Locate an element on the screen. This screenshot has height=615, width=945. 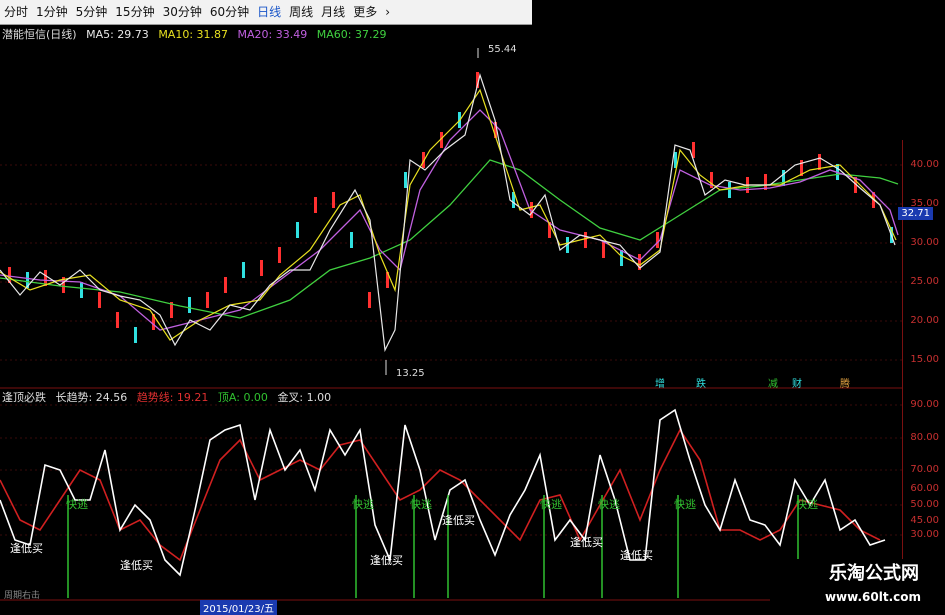
indicator-tick: 50.00 is located at coordinates (924, 504).